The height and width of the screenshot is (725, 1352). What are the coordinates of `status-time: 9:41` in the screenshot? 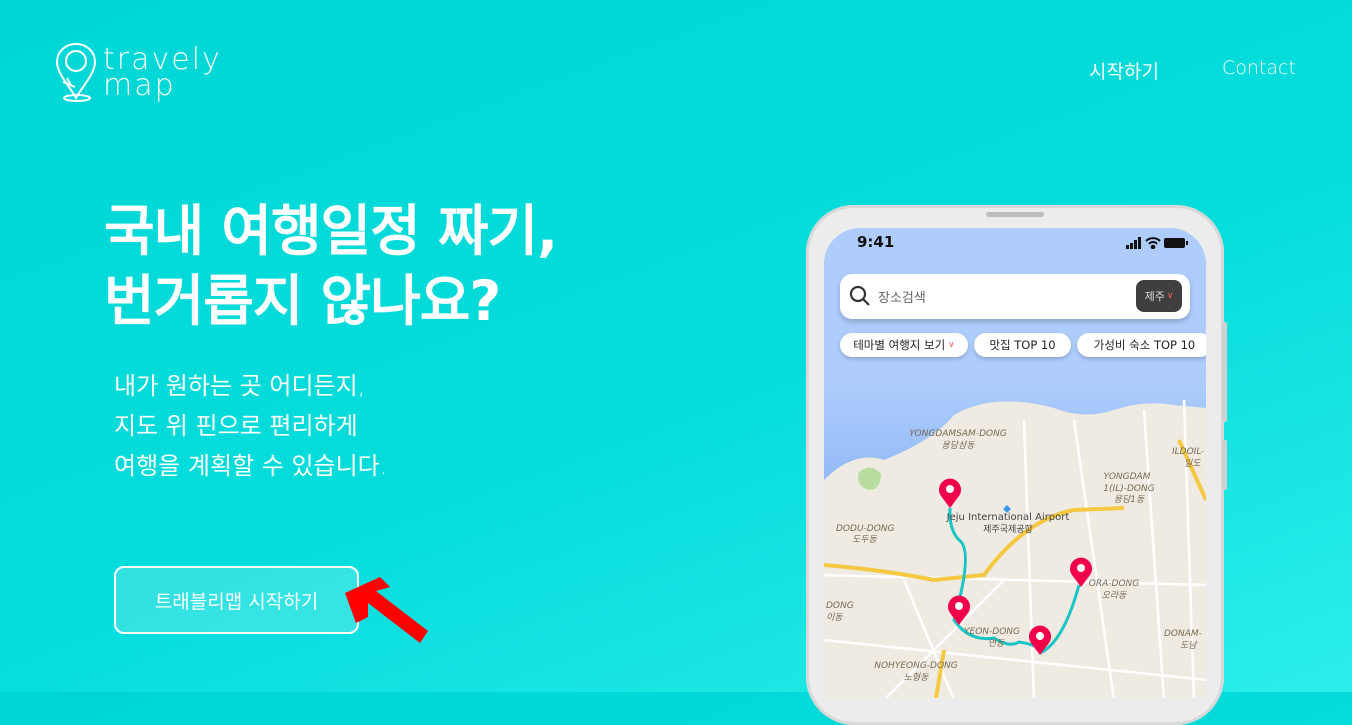 It's located at (876, 242).